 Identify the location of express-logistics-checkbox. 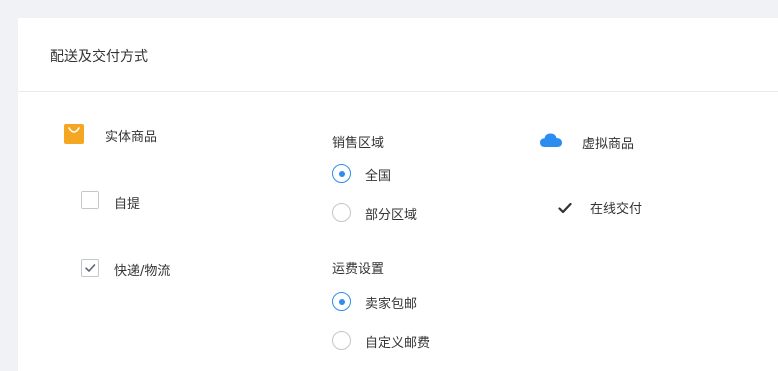
(90, 268).